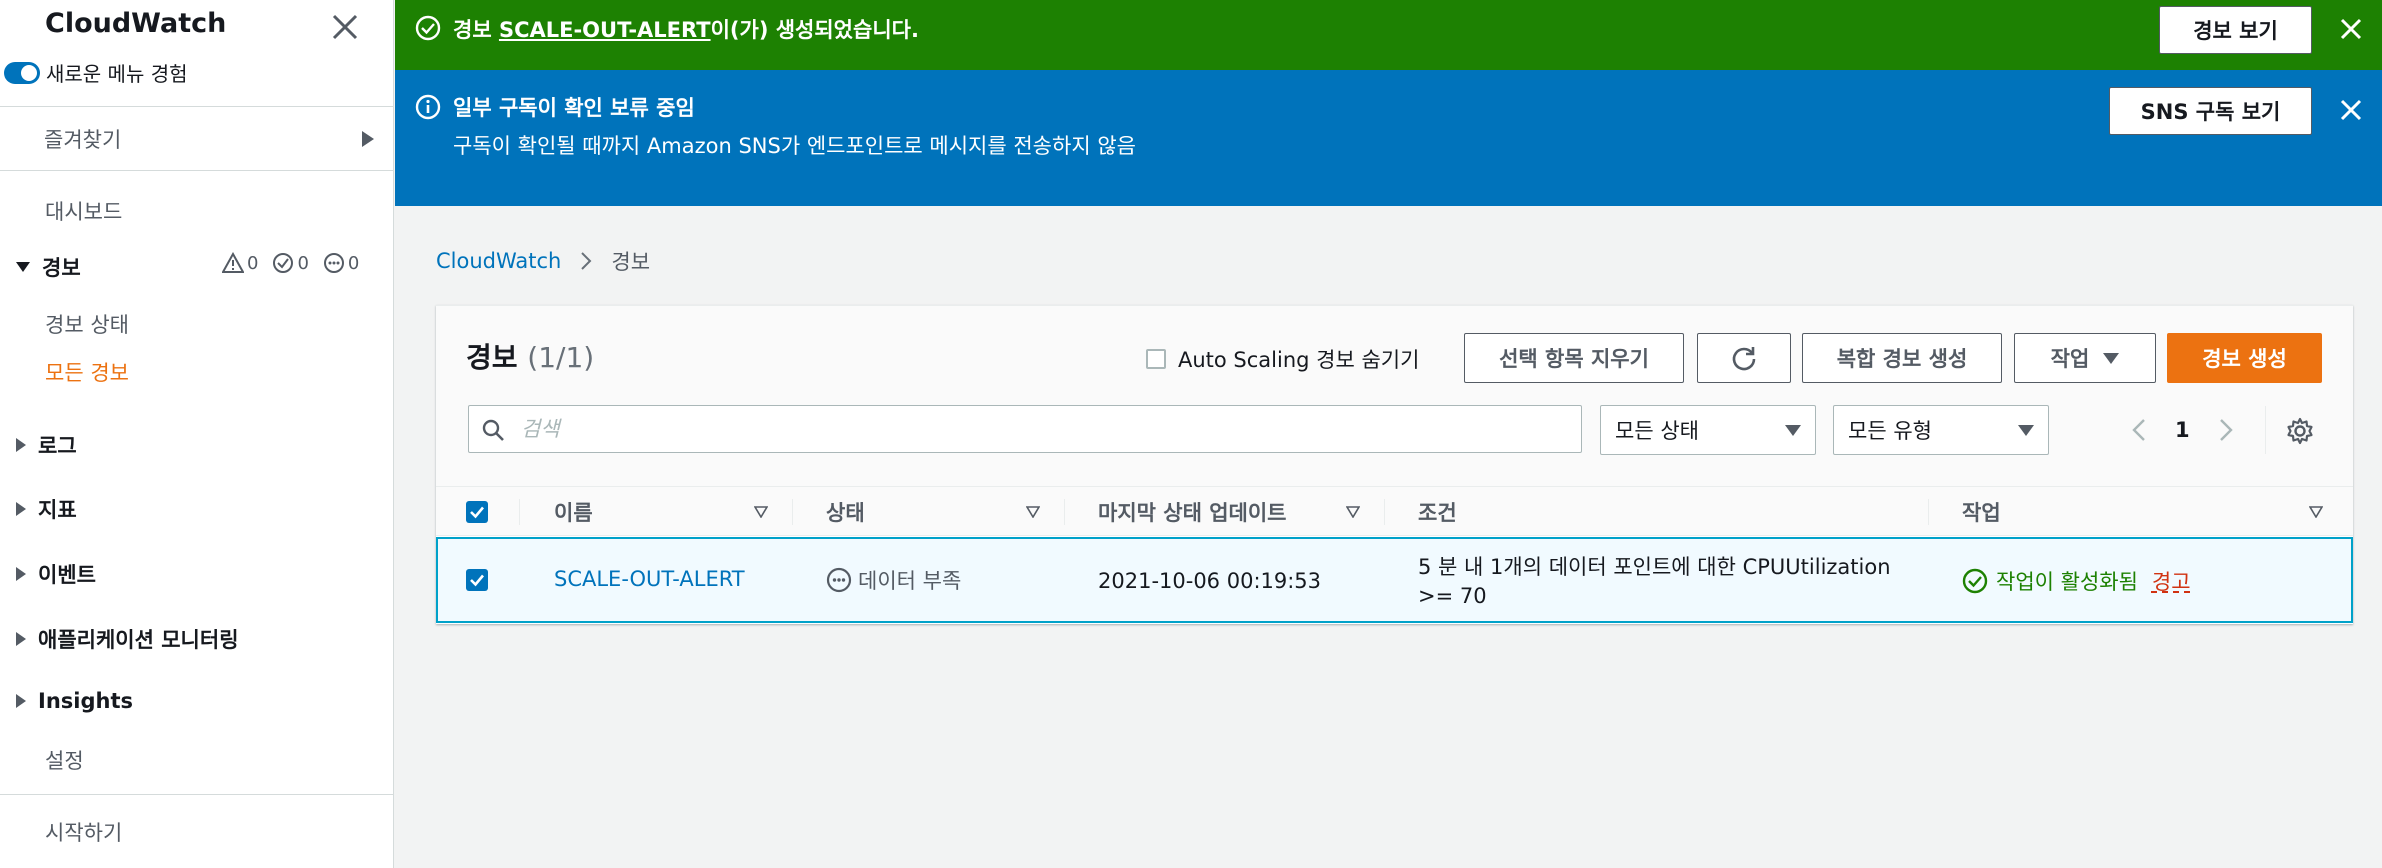  I want to click on new-menu-toggle-row: 새로운 메뉴 경험, so click(96, 72).